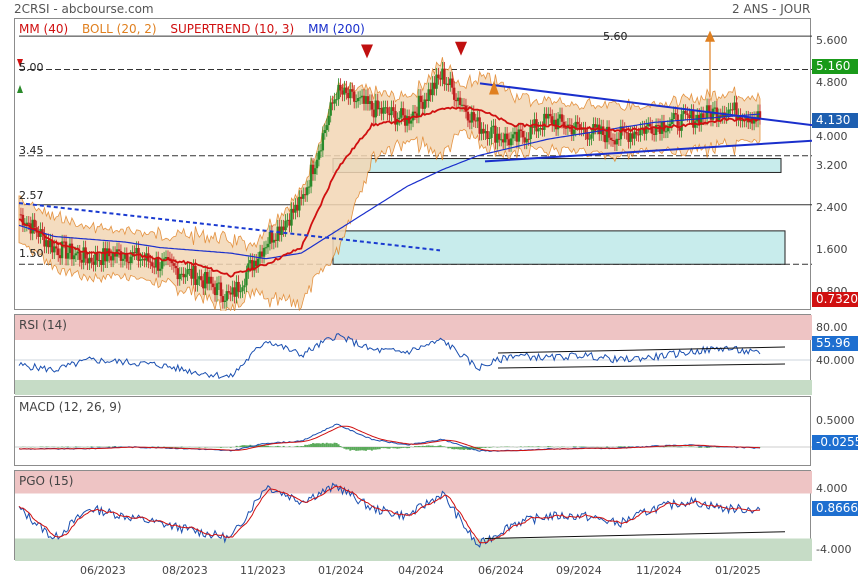  I want to click on level-label-257: 2.57, so click(31, 195).